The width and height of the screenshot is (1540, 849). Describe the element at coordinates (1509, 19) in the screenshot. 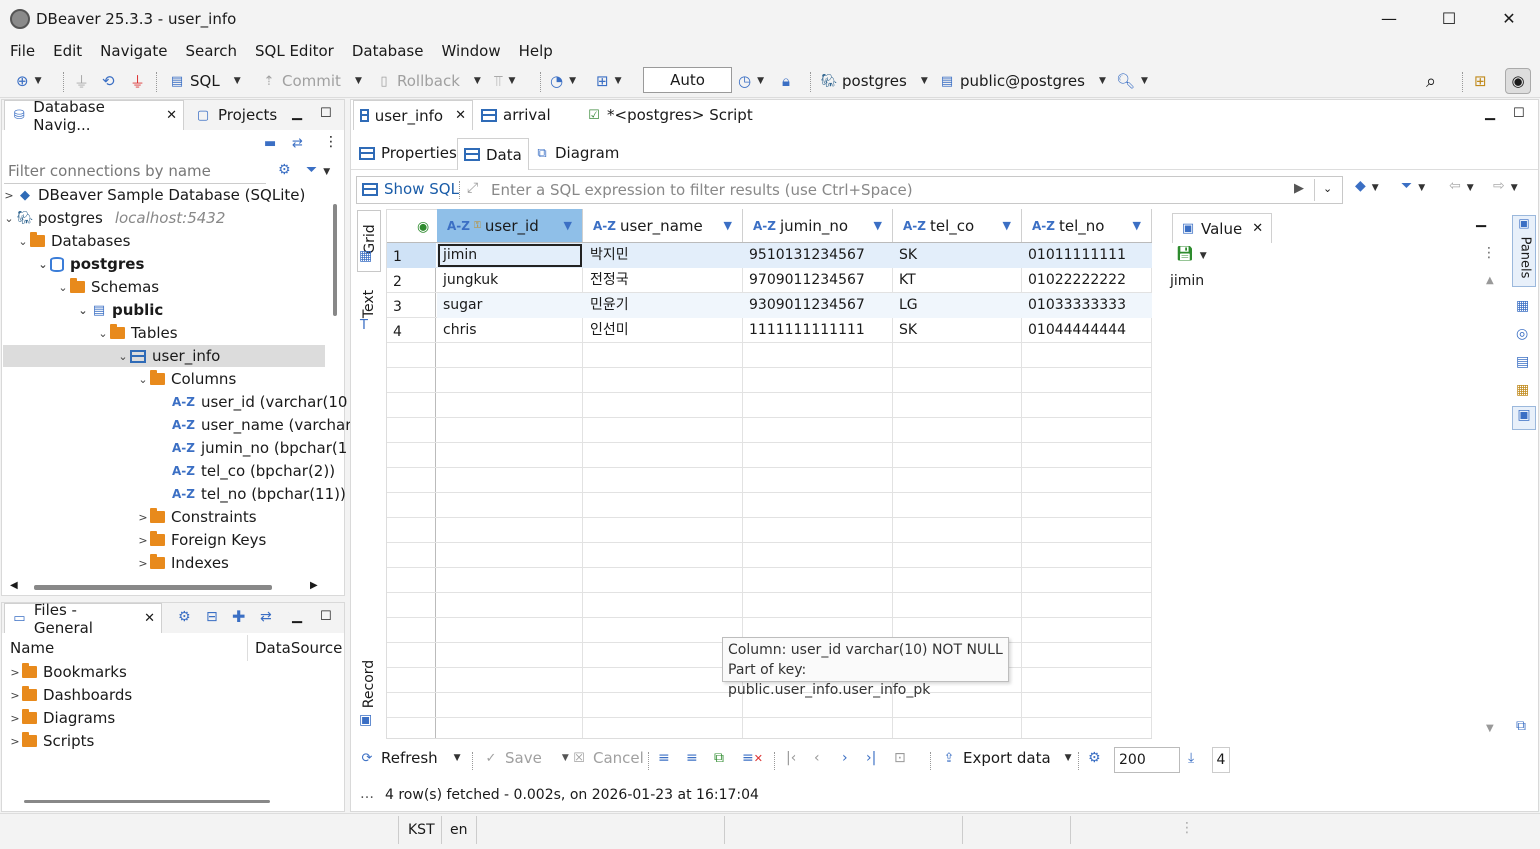

I see `close-button: ✕` at that location.